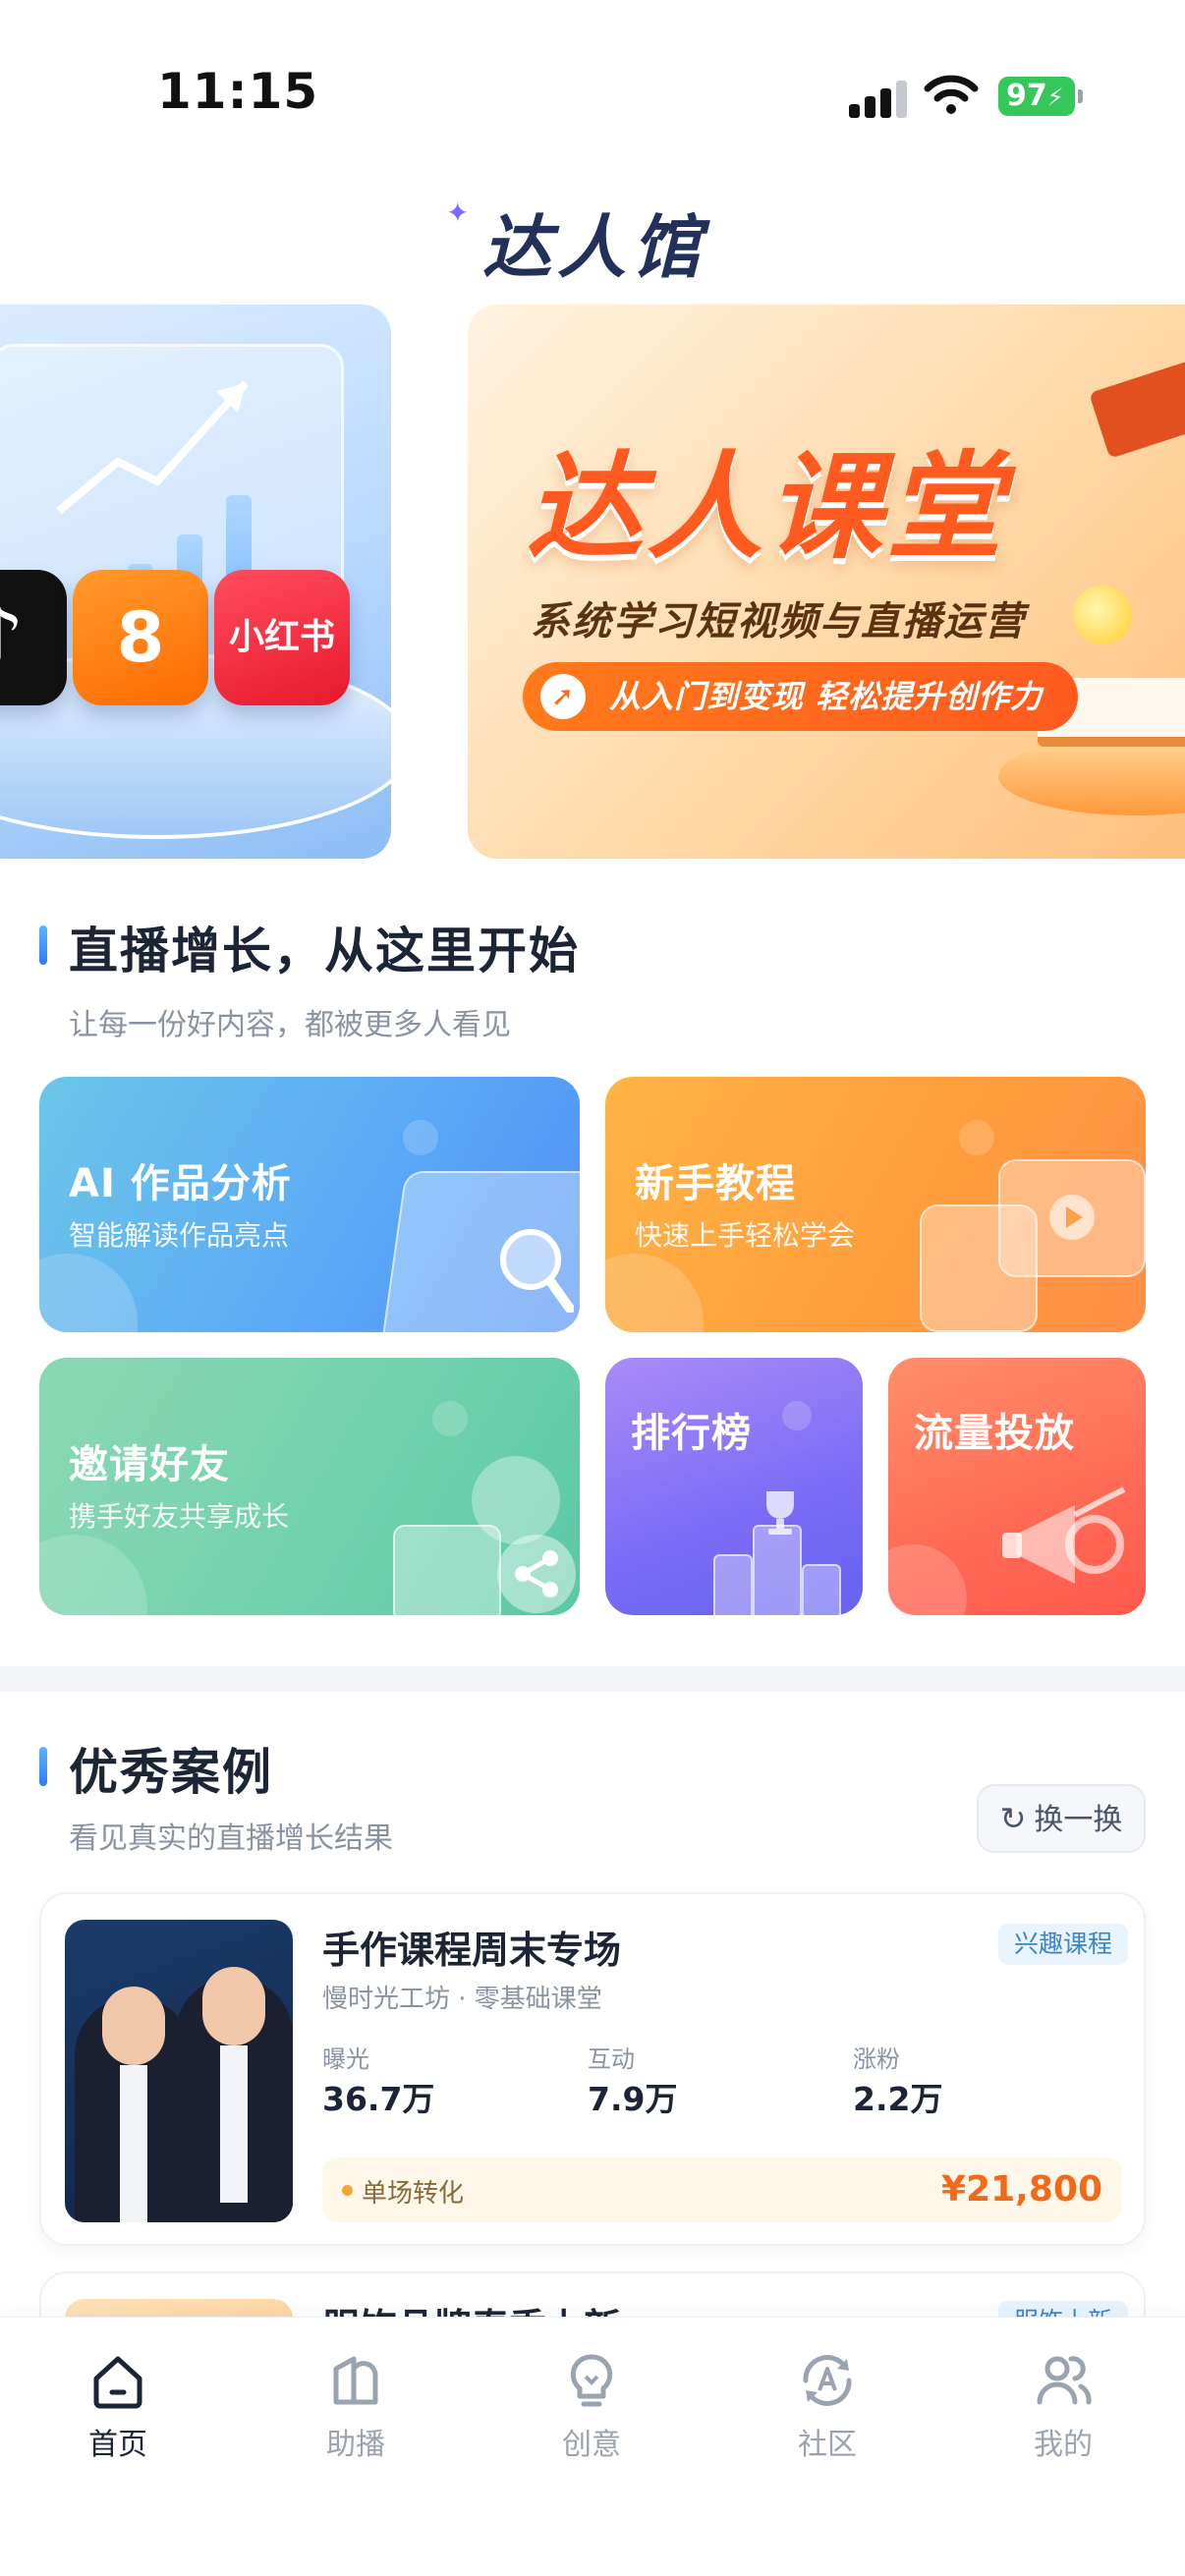 Image resolution: width=1185 pixels, height=2576 pixels. I want to click on stat-label-interaction: 互动, so click(612, 2059).